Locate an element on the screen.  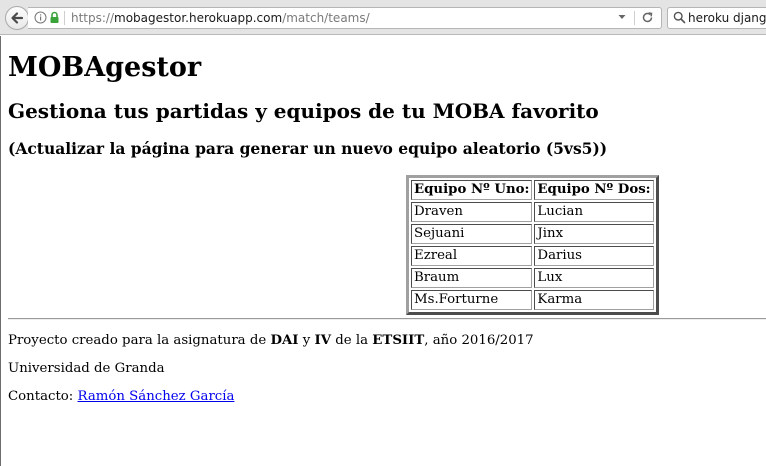
team-two-cell: Darius is located at coordinates (594, 256).